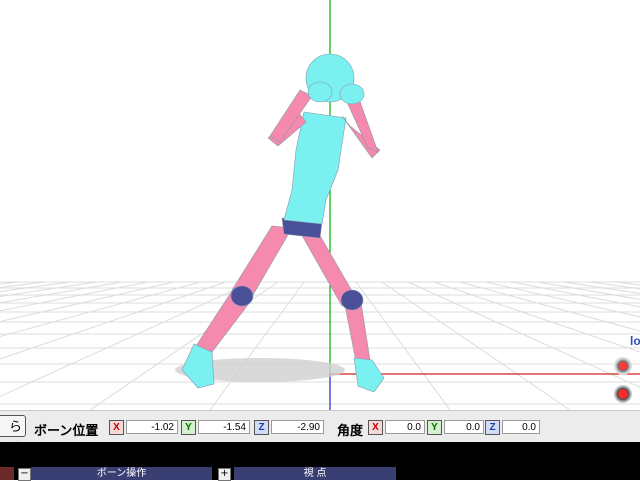  I want to click on bone-operations-panel-header: ボーン操作, so click(121, 473).